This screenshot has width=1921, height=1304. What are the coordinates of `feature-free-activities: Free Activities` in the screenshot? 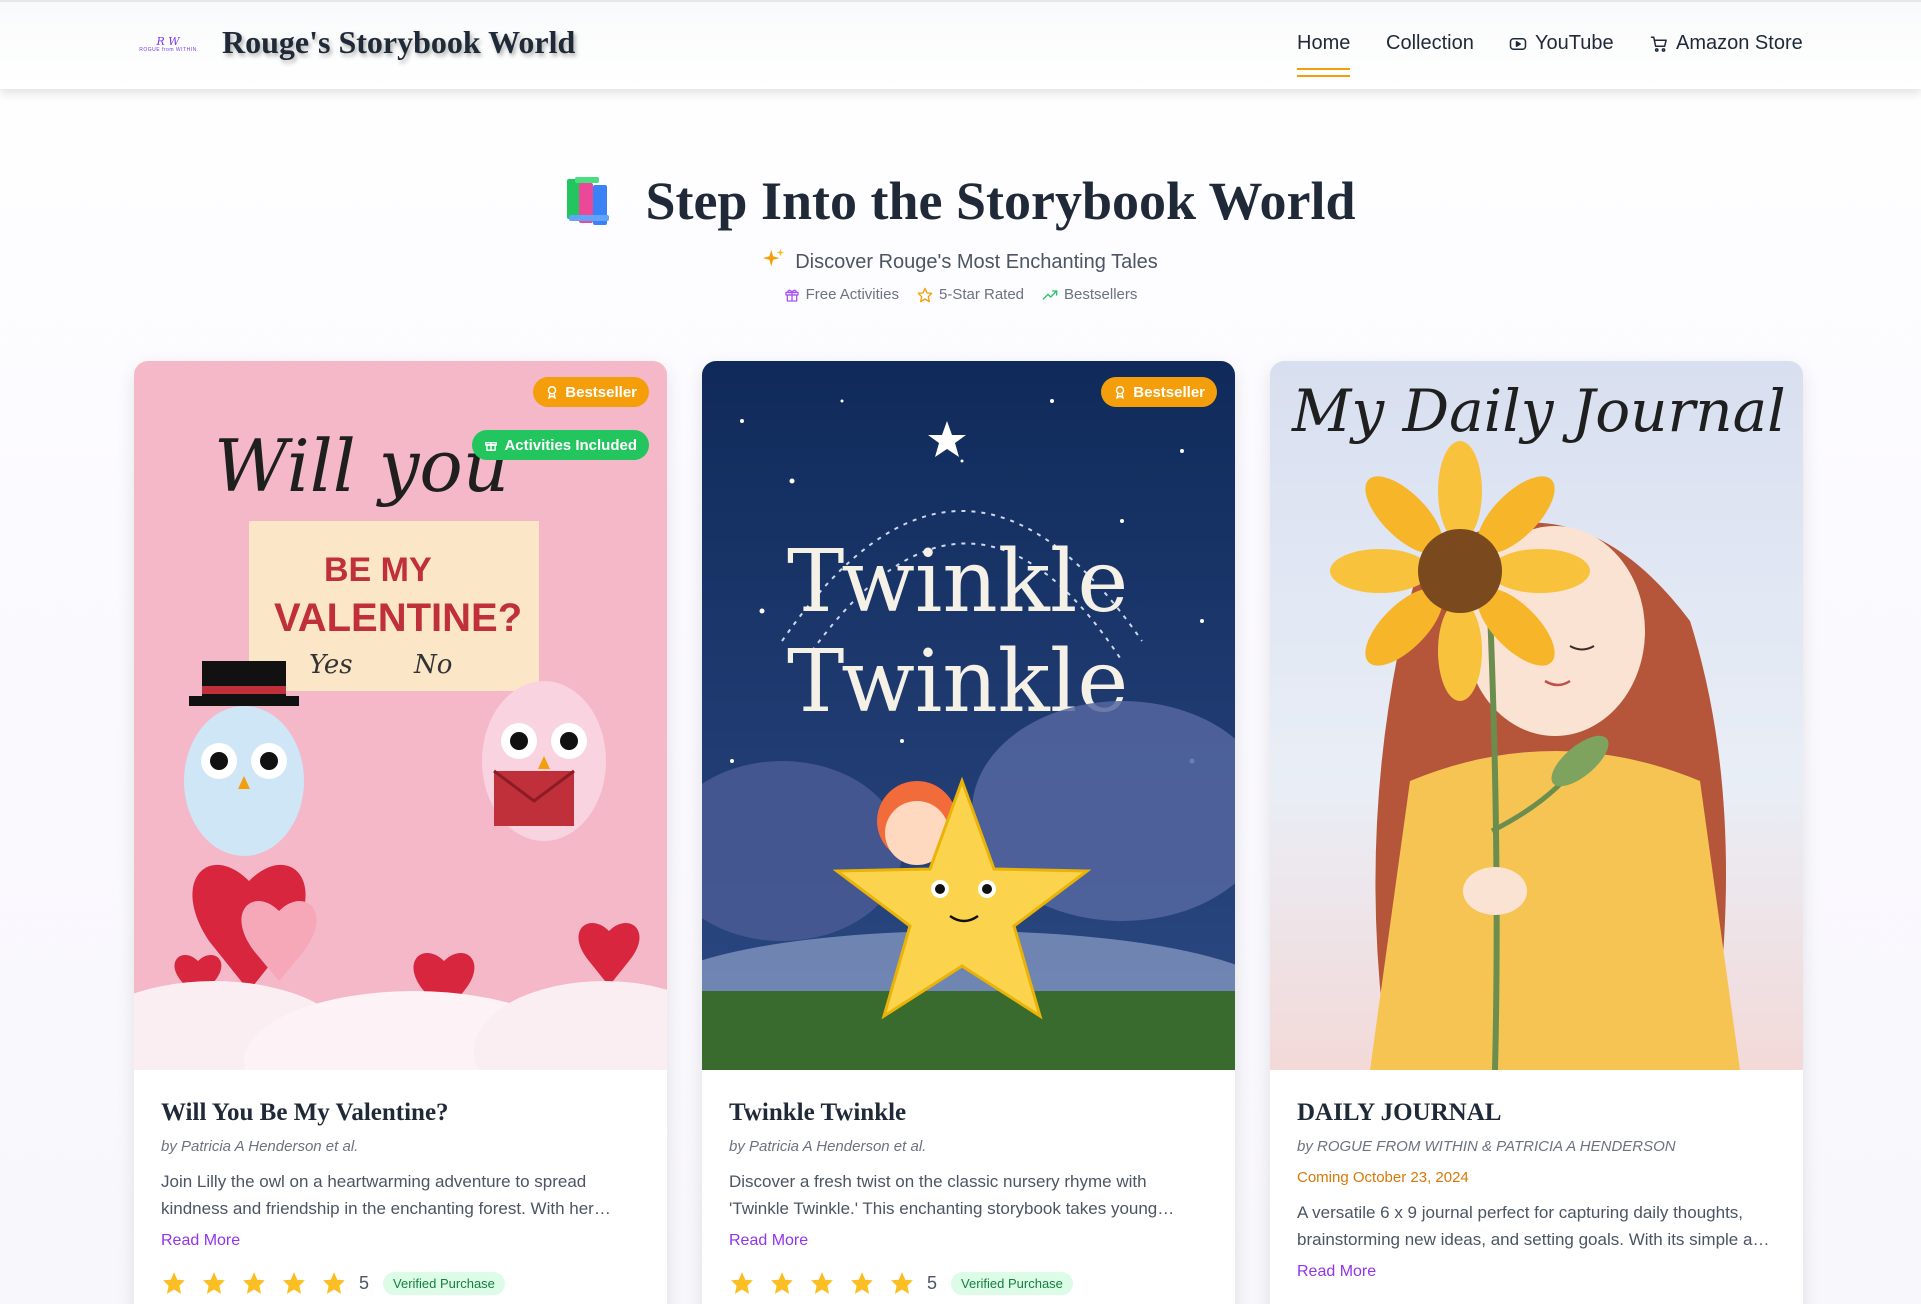 It's located at (841, 294).